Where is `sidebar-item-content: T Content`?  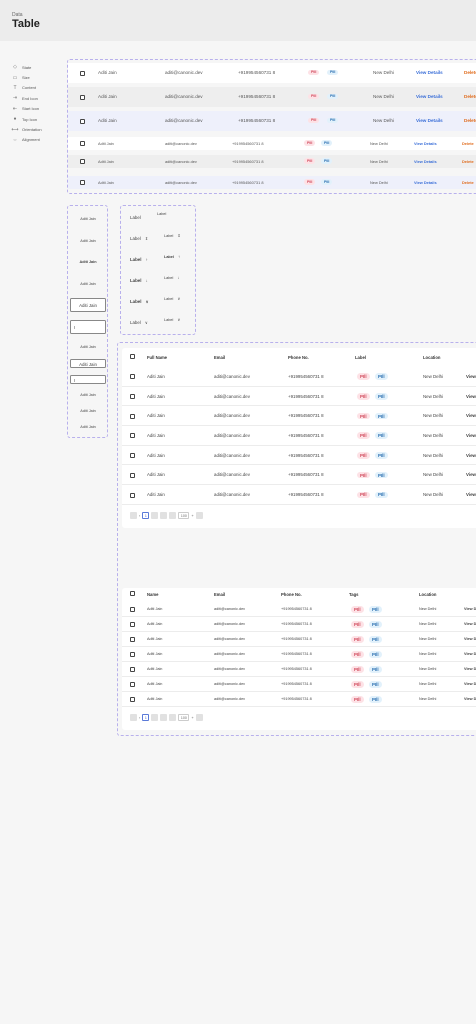 sidebar-item-content: T Content is located at coordinates (27, 88).